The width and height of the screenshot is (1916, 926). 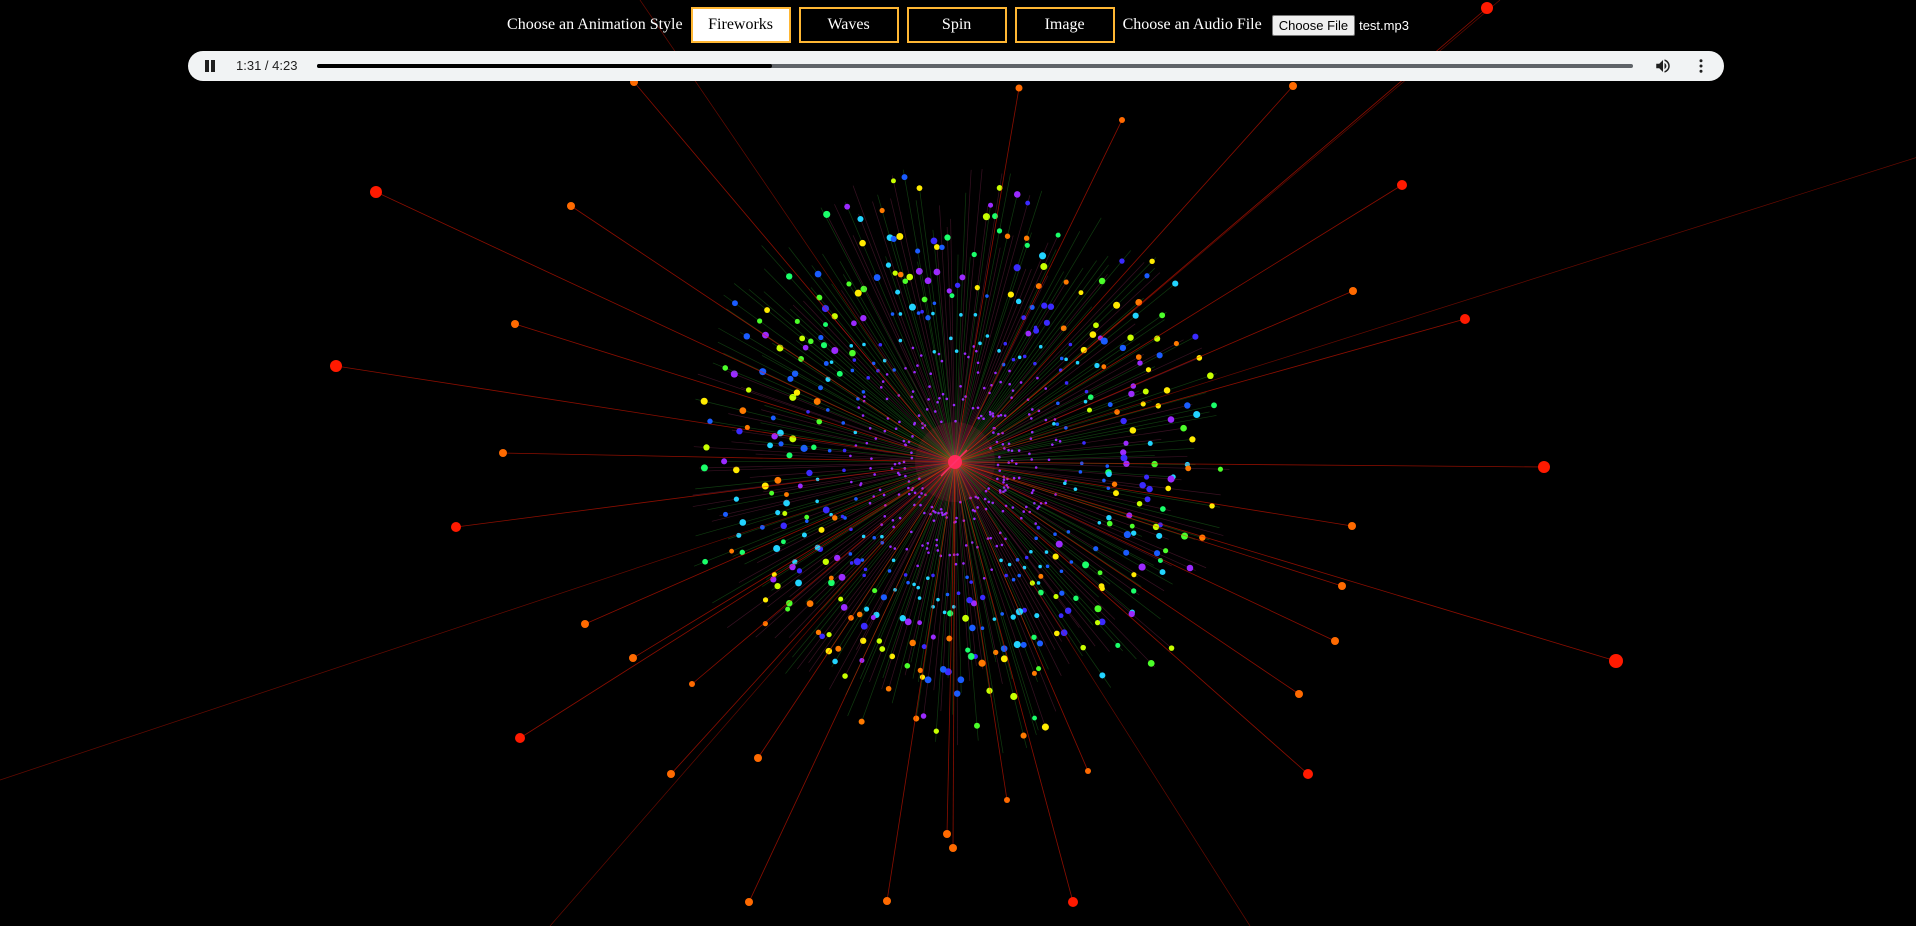 I want to click on audio-file-label: Choose an Audio File, so click(x=1192, y=24).